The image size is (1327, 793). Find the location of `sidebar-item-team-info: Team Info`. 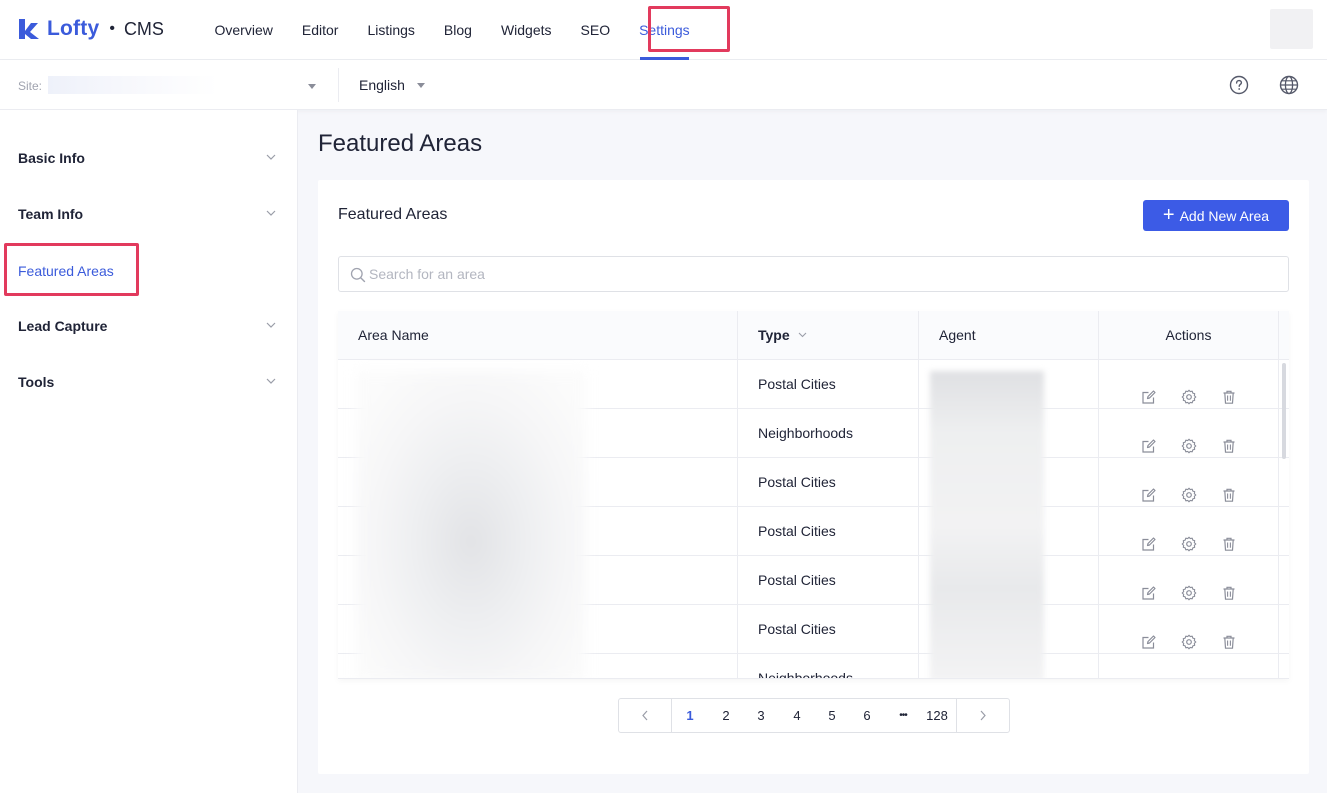

sidebar-item-team-info: Team Info is located at coordinates (50, 214).